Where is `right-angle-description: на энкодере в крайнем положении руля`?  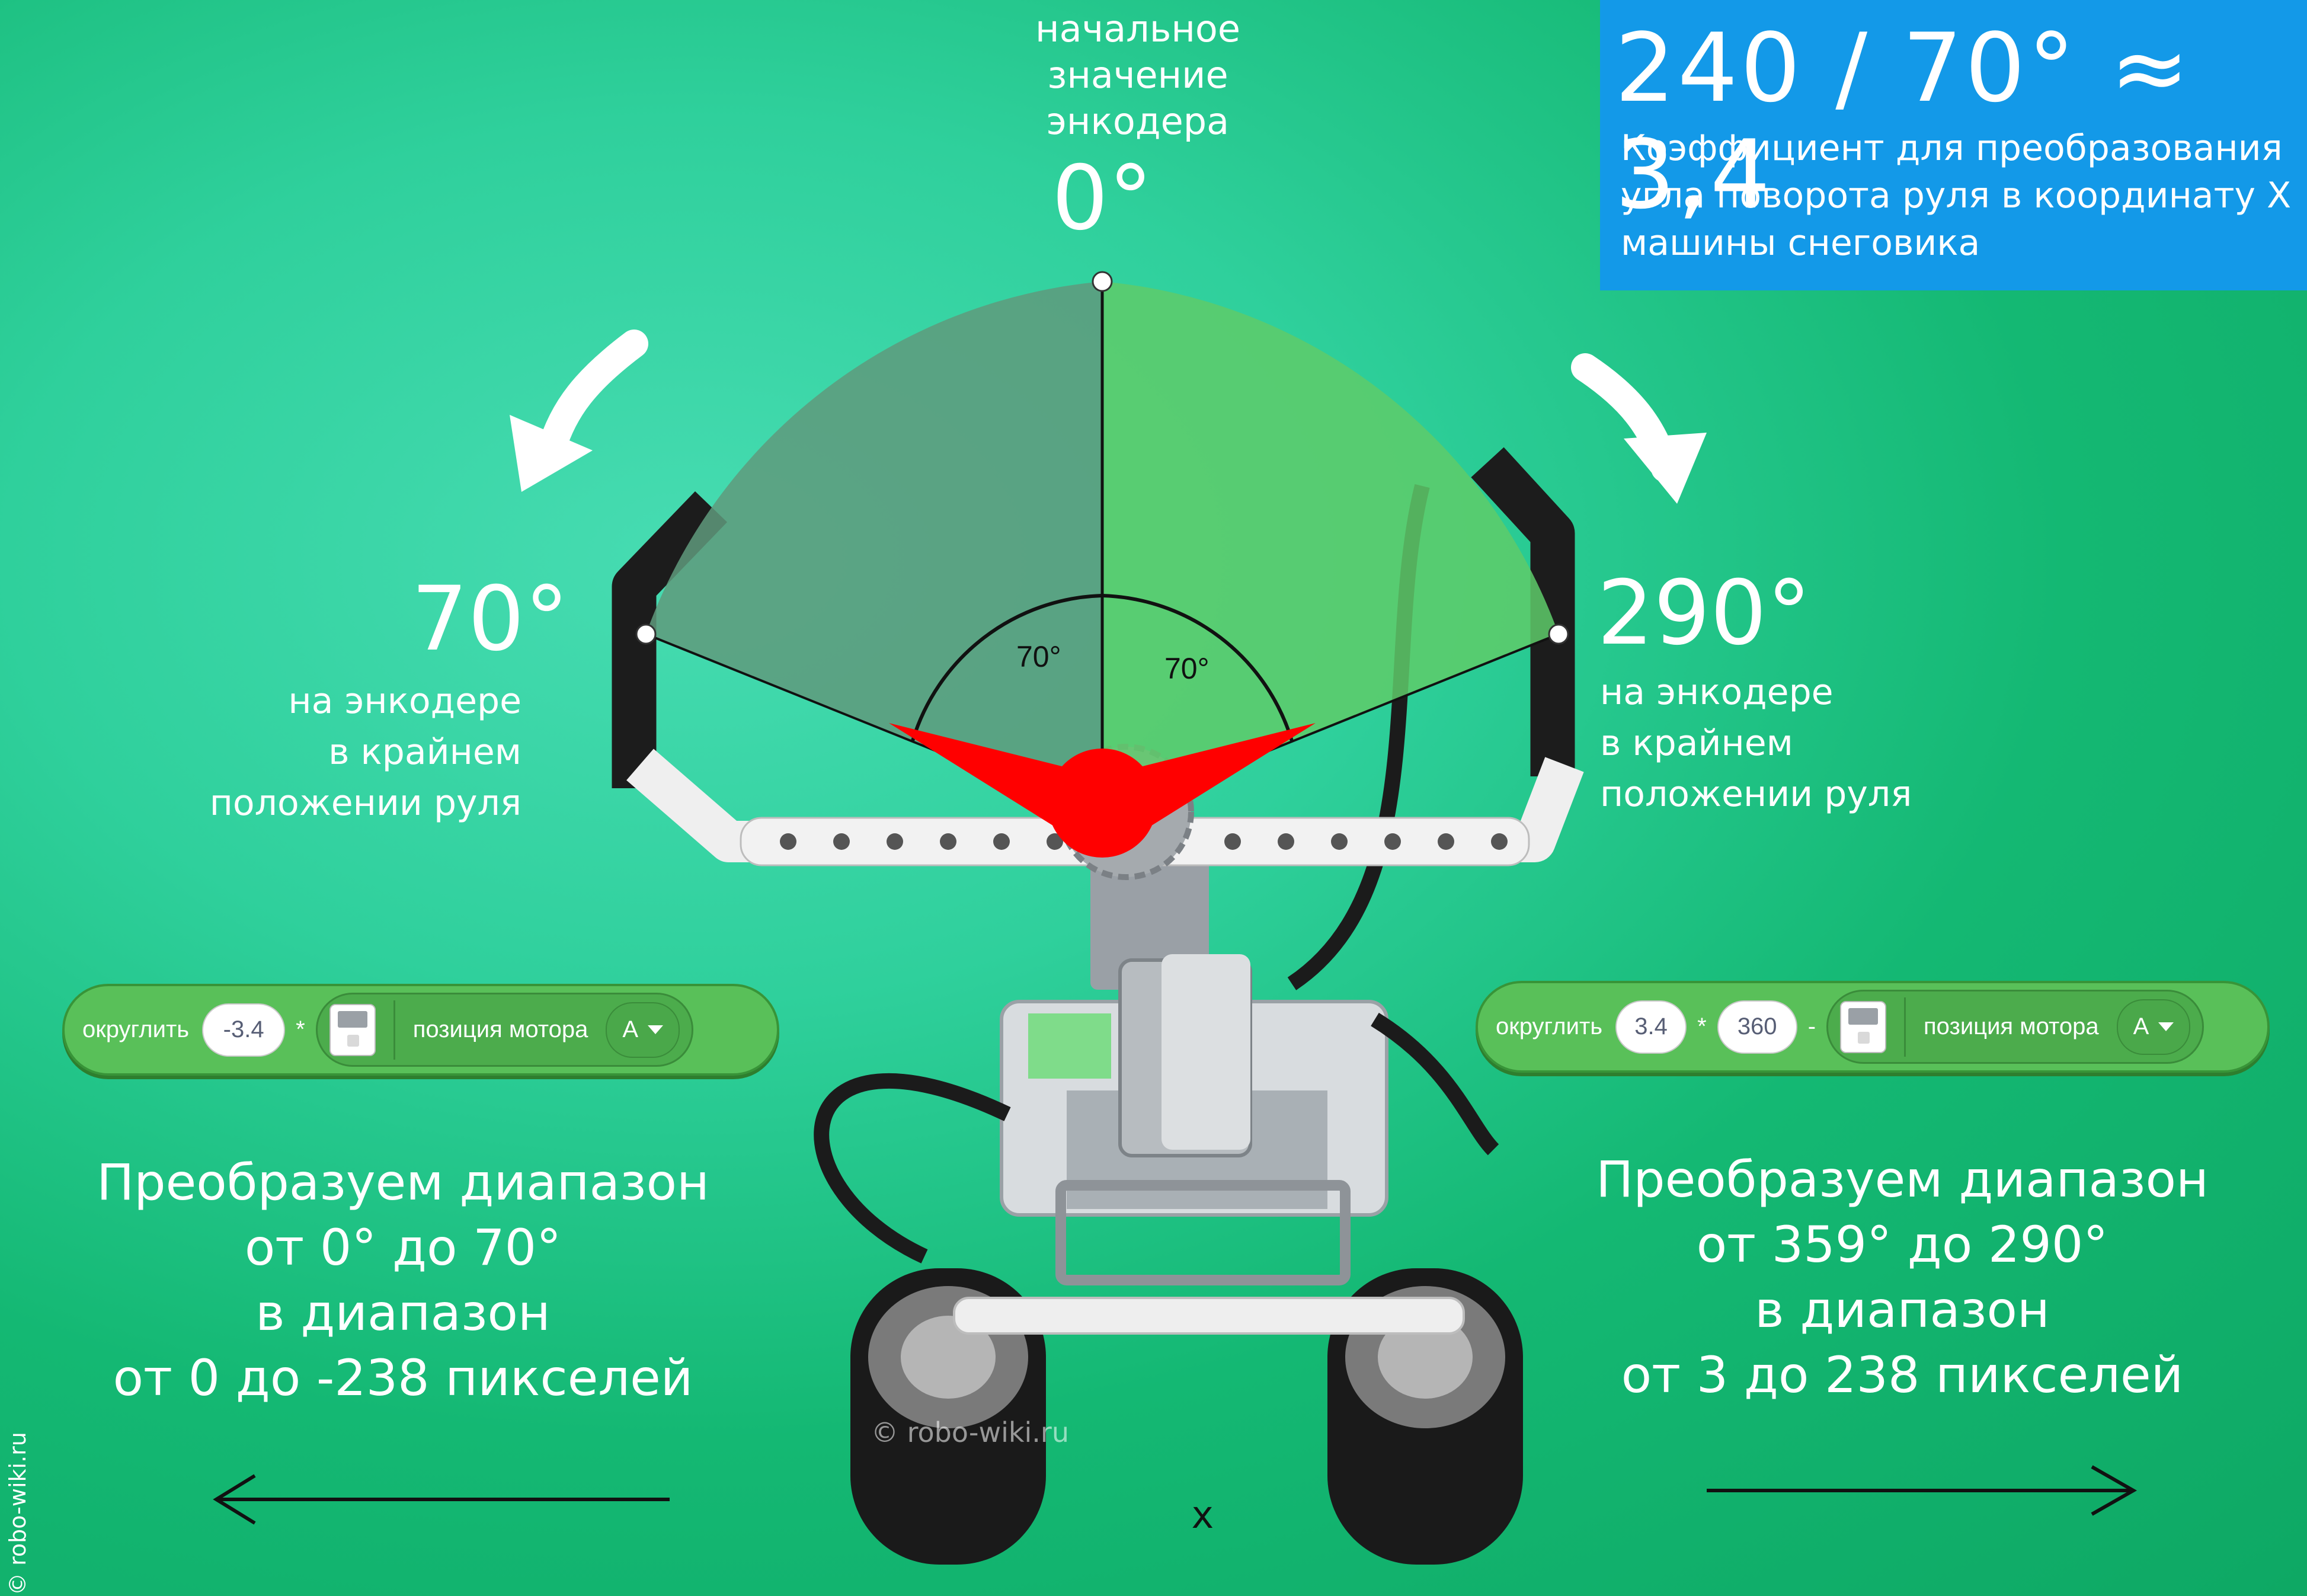
right-angle-description: на энкодере в крайнем положении руля is located at coordinates (1807, 744).